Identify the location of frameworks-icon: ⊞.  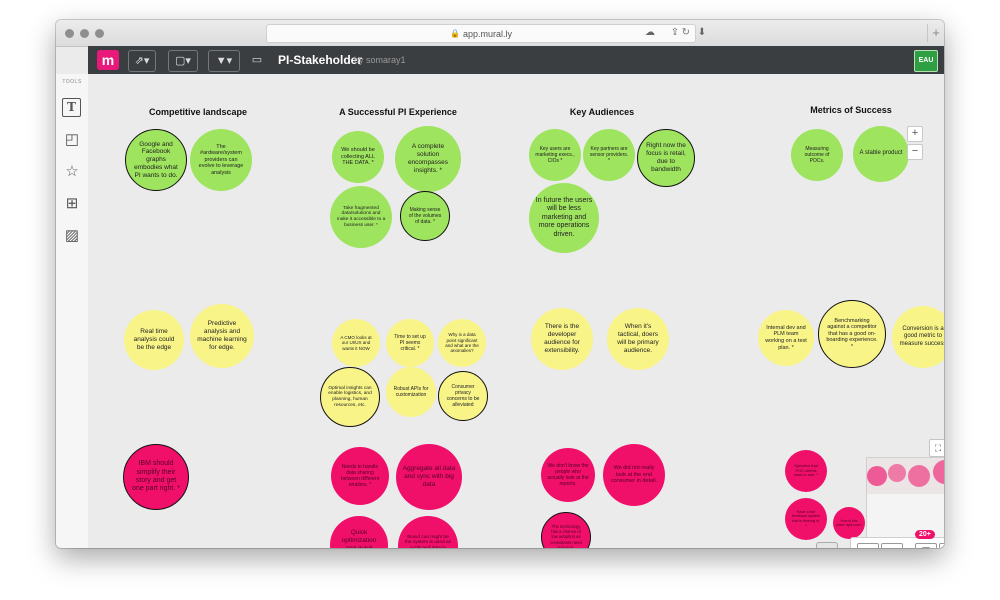
(72, 204).